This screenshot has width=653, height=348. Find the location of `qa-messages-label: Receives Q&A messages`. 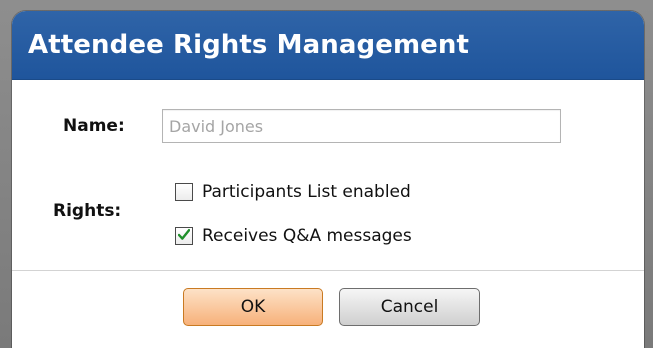

qa-messages-label: Receives Q&A messages is located at coordinates (307, 236).